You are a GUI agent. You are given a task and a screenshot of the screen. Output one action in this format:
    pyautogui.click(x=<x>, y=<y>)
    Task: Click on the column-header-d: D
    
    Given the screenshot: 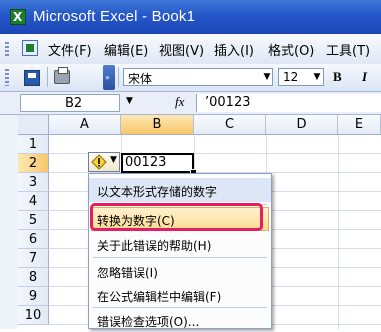 What is the action you would take?
    pyautogui.click(x=302, y=125)
    